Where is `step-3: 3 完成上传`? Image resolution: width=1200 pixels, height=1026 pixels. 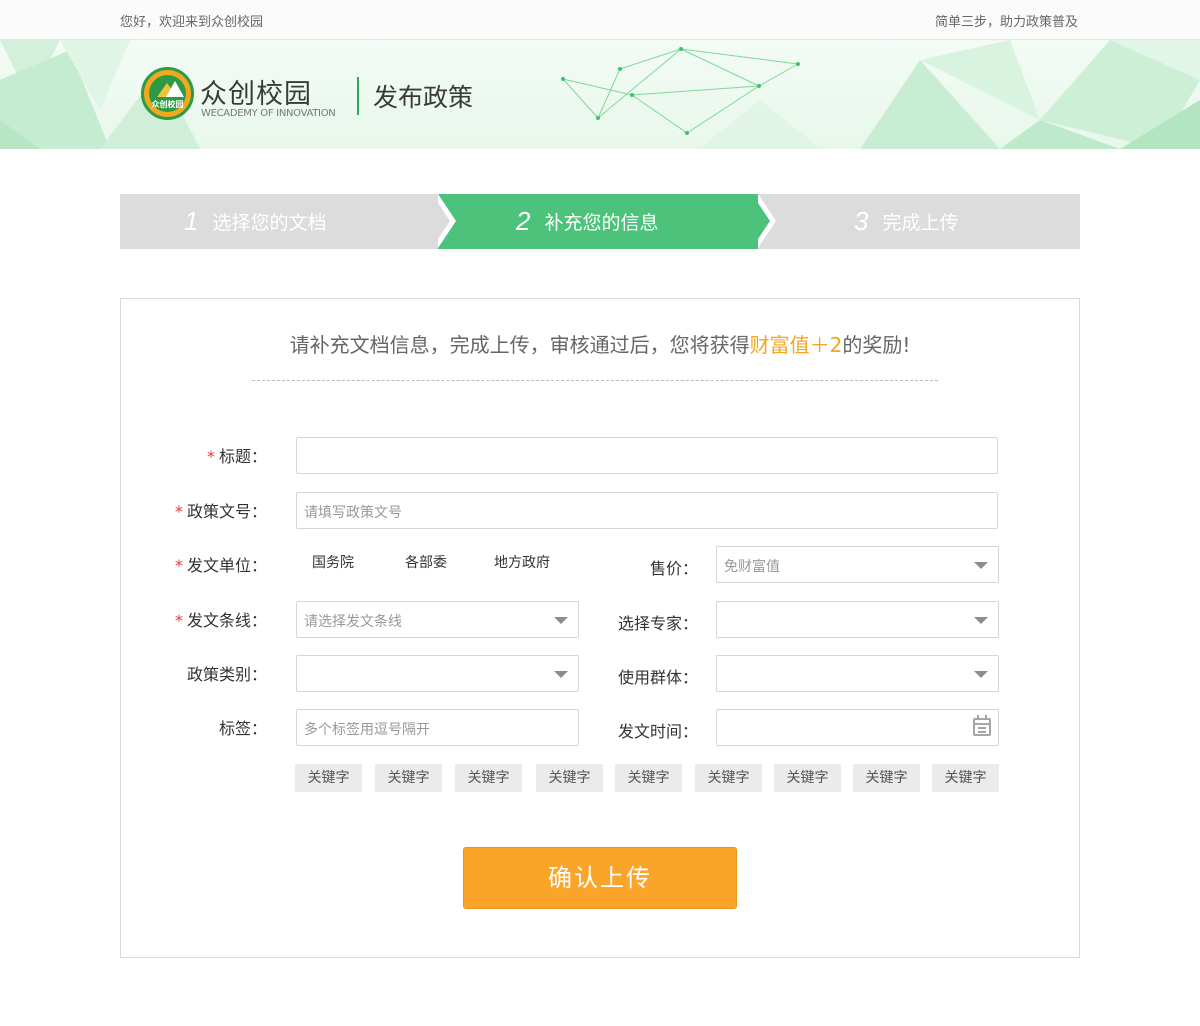
step-3: 3 完成上传 is located at coordinates (919, 221).